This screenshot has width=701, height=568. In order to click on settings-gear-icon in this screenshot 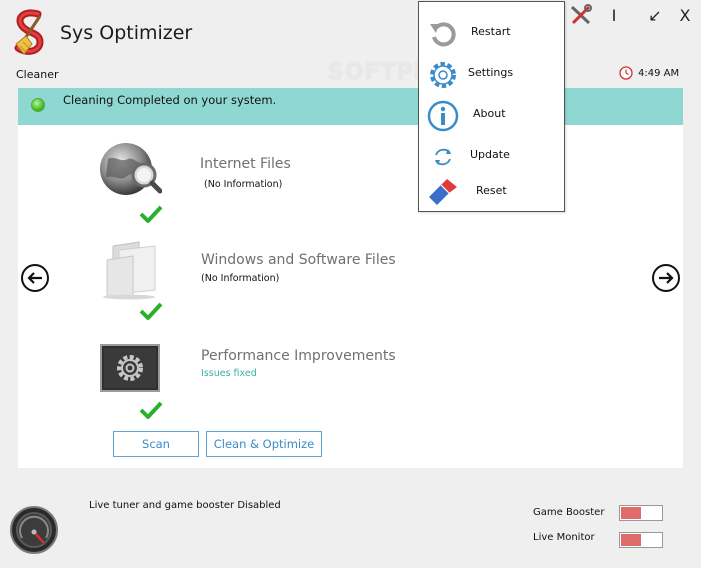, I will do `click(443, 75)`.